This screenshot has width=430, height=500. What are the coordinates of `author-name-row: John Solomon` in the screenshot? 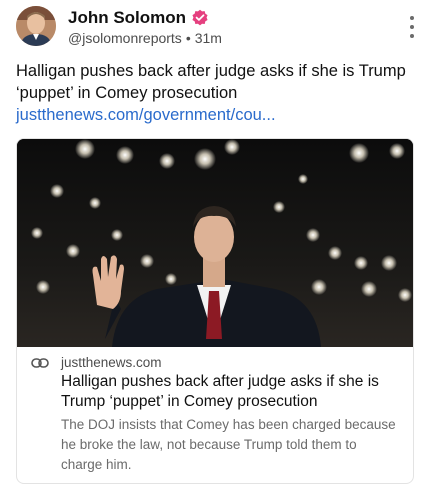 It's located at (138, 18).